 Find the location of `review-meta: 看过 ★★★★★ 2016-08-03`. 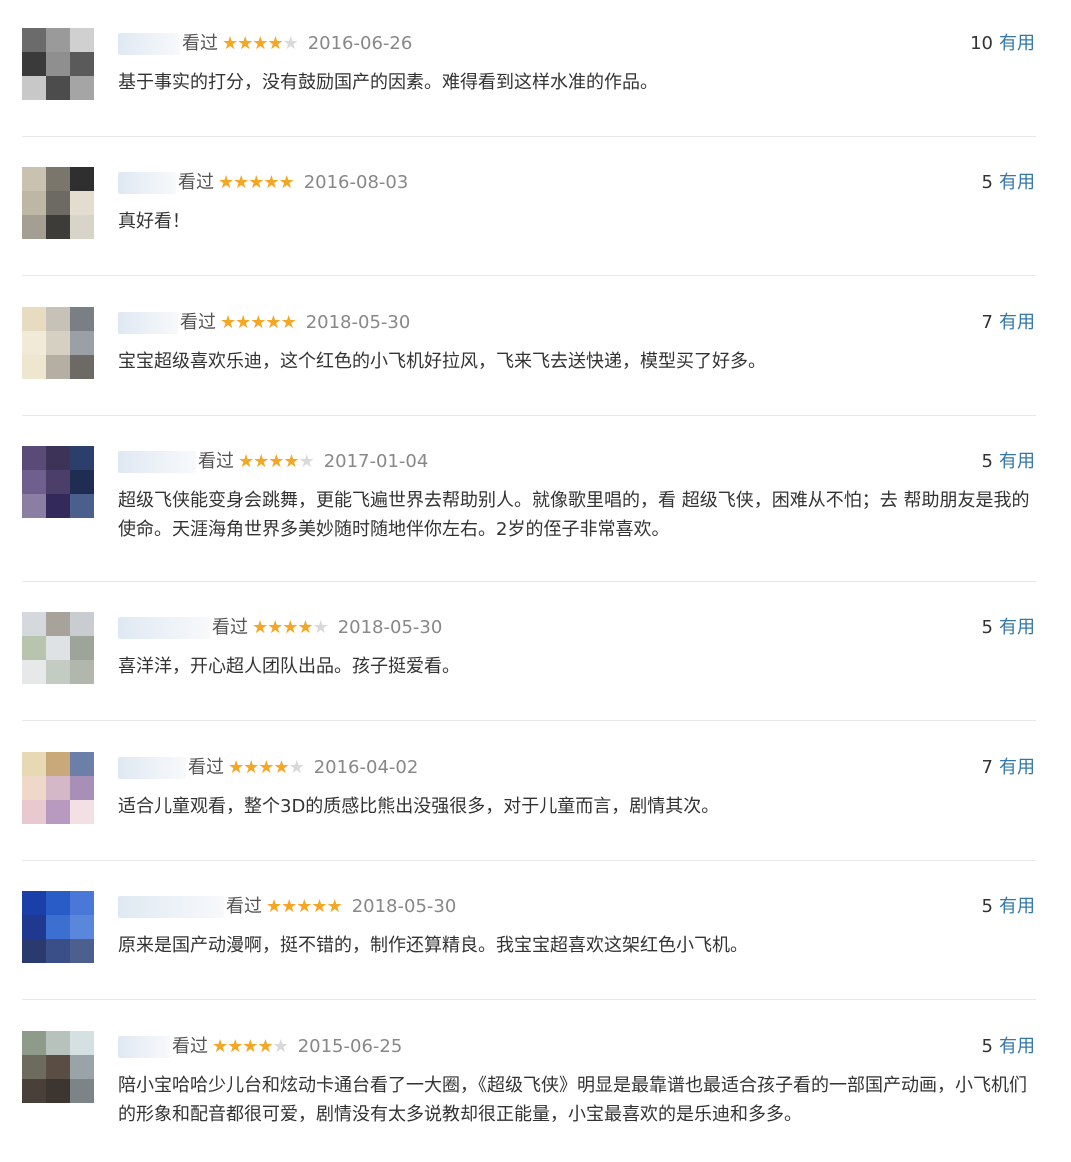

review-meta: 看过 ★★★★★ 2016-08-03 is located at coordinates (263, 183).